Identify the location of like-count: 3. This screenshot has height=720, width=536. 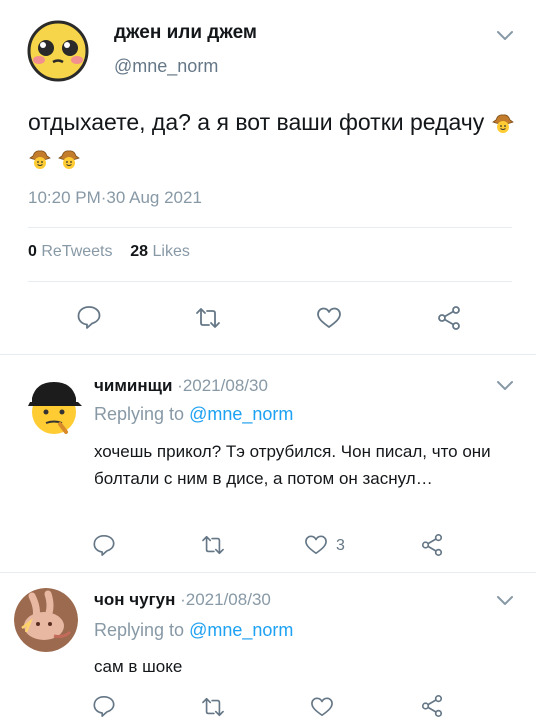
(340, 545).